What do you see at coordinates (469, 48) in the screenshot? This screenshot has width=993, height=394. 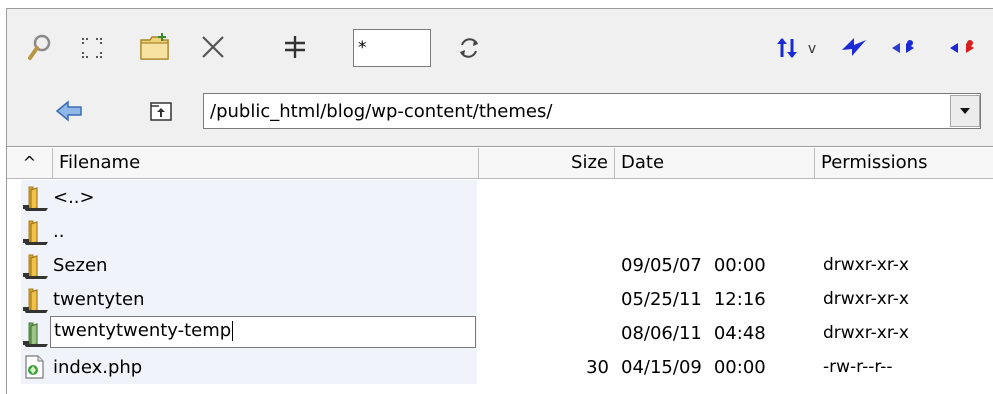 I see `refresh-icon` at bounding box center [469, 48].